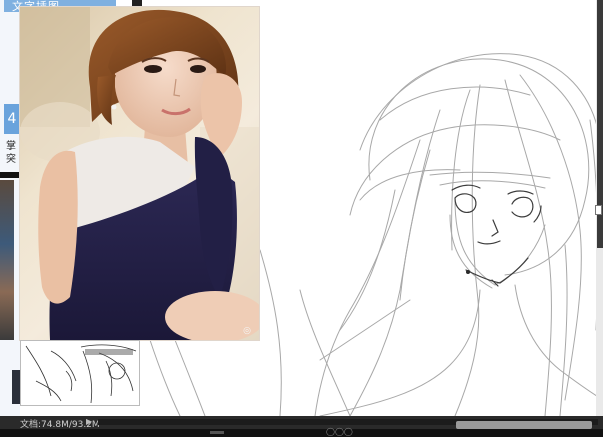  What do you see at coordinates (89, 421) in the screenshot?
I see `status-menu-arrow-icon: ▶` at bounding box center [89, 421].